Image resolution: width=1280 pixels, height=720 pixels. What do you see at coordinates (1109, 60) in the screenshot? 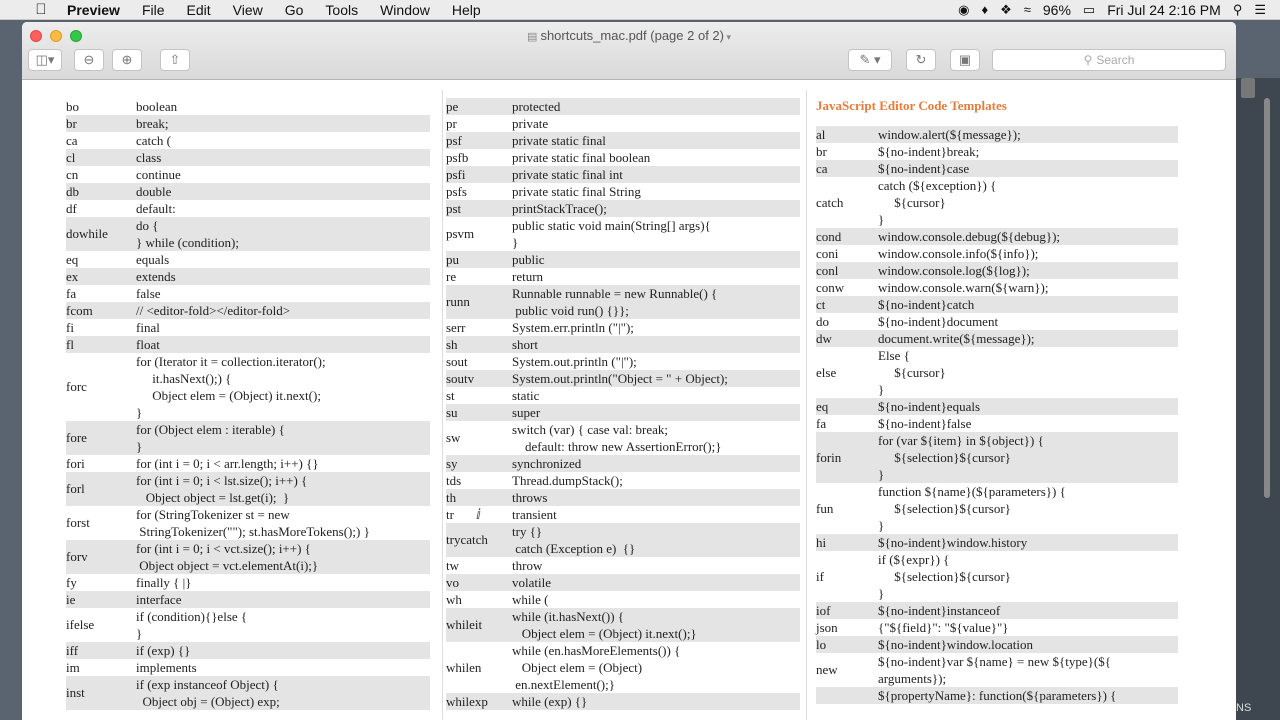
I see `search-field: ⚲ Search` at bounding box center [1109, 60].